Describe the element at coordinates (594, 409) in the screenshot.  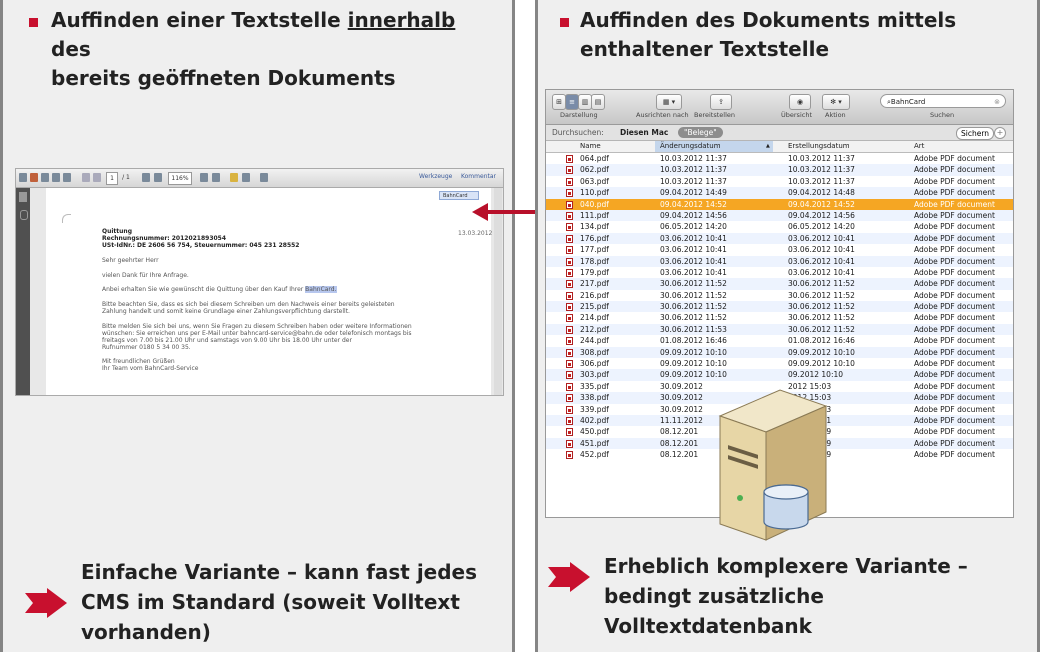
I see `file-name: 339.pdf` at that location.